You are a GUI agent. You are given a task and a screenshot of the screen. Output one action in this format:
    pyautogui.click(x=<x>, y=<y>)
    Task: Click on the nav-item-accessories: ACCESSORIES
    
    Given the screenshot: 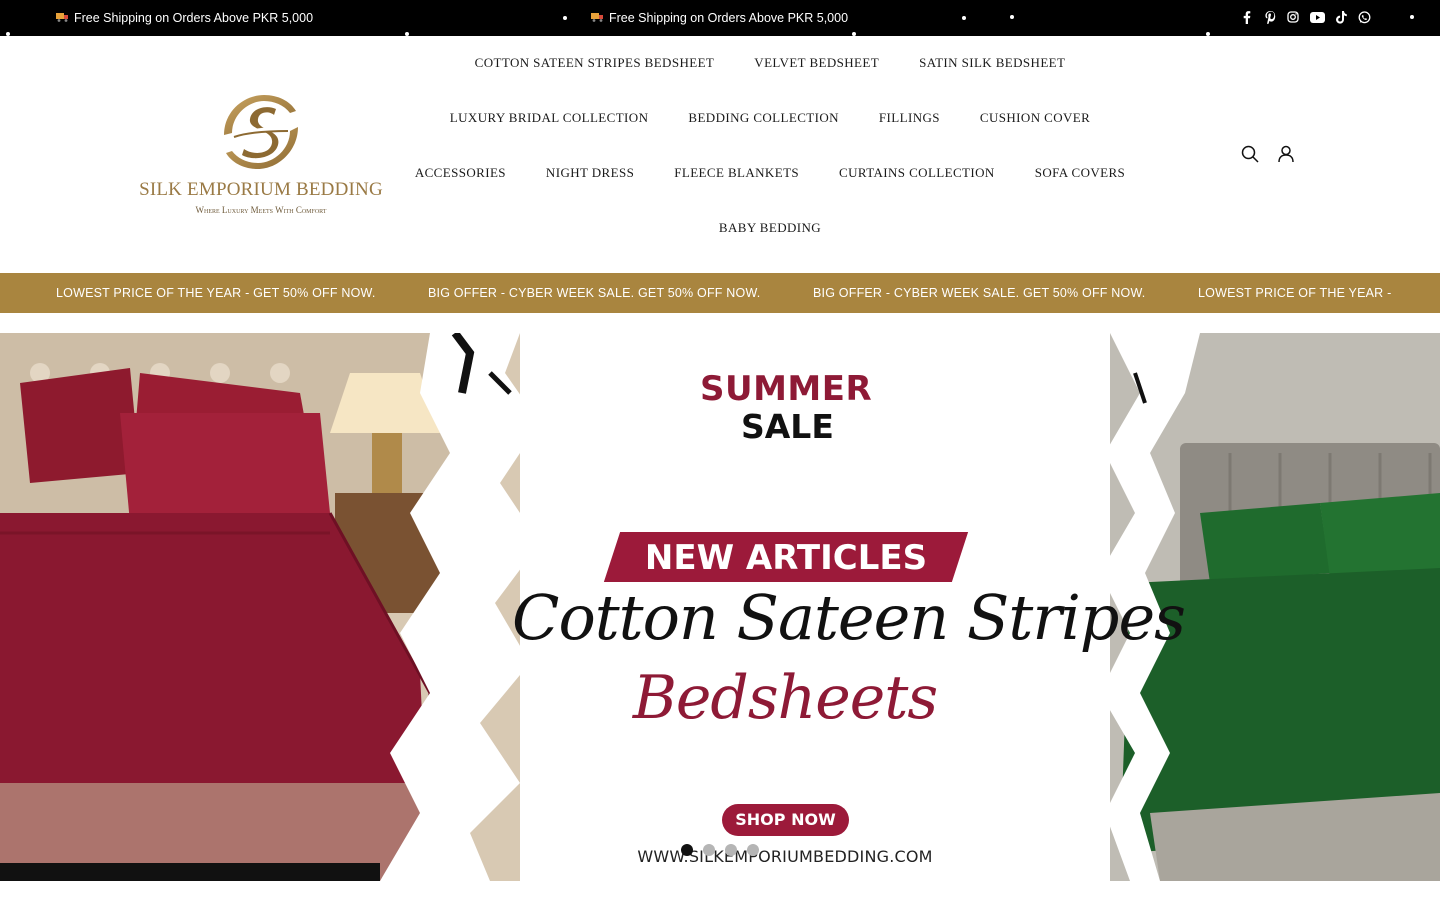 What is the action you would take?
    pyautogui.click(x=460, y=173)
    